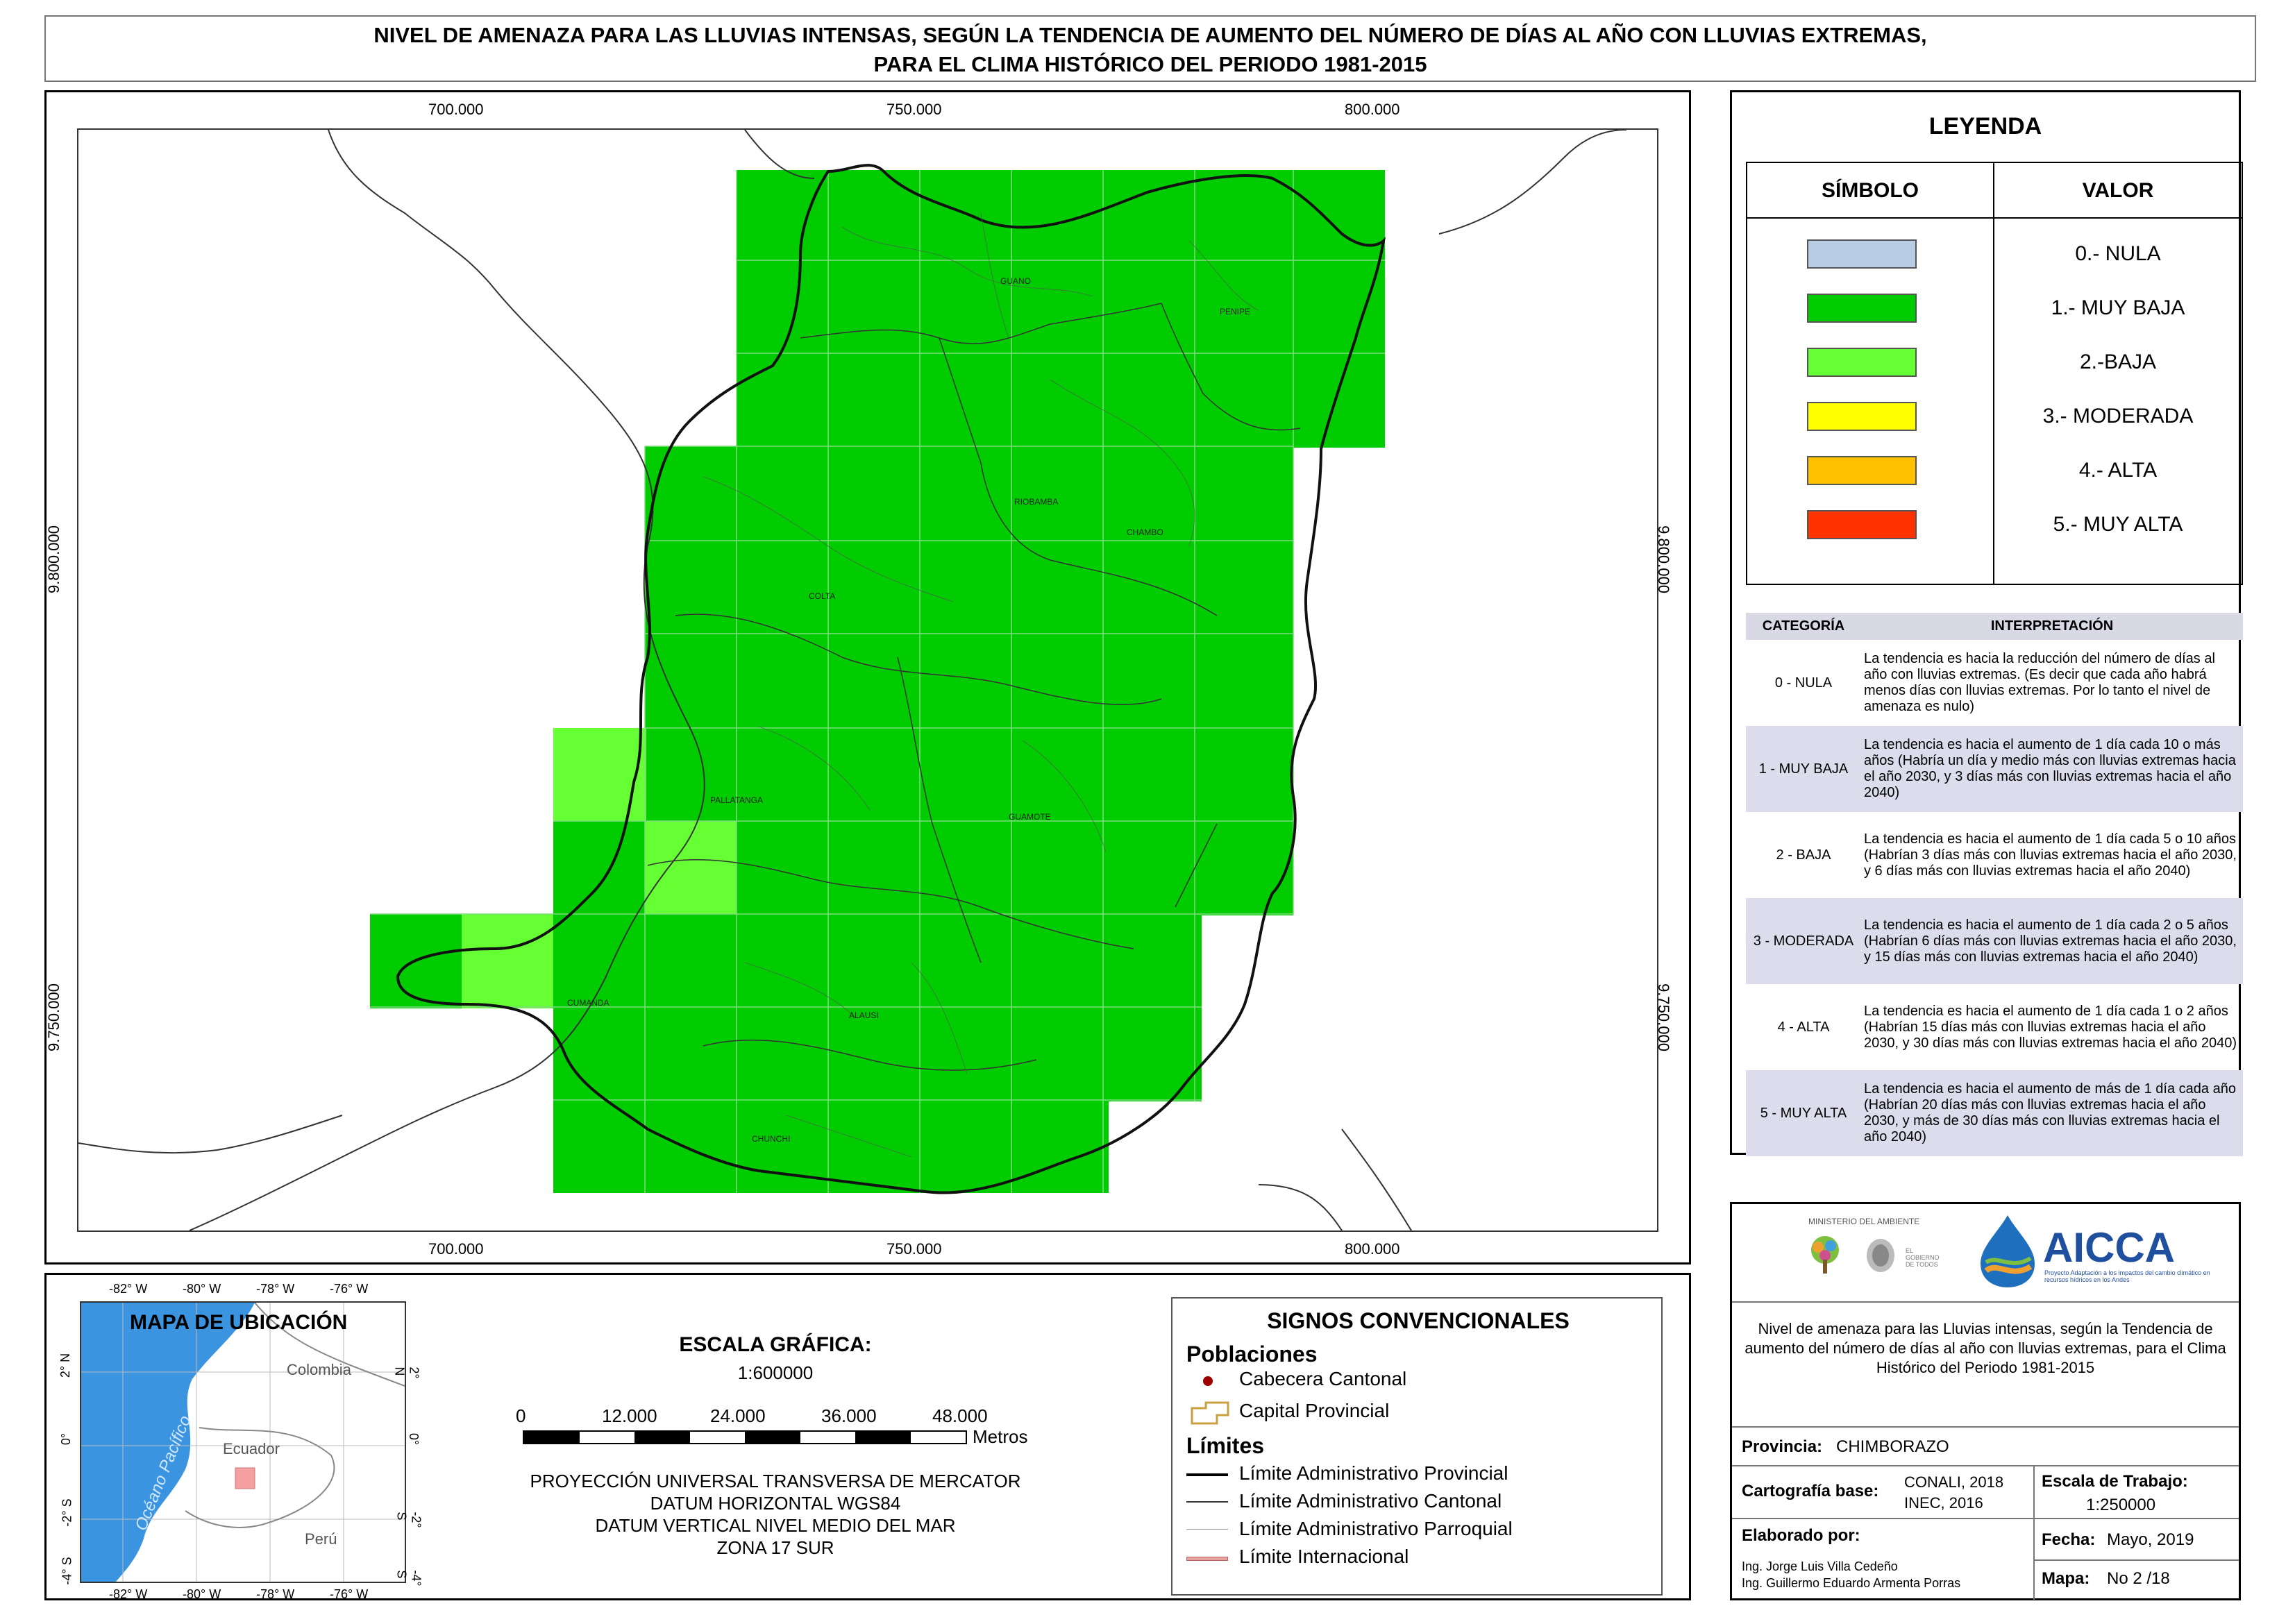 The height and width of the screenshot is (1624, 2295). I want to click on parish-limit-label: Límite Administrativo Parroquial, so click(1376, 1528).